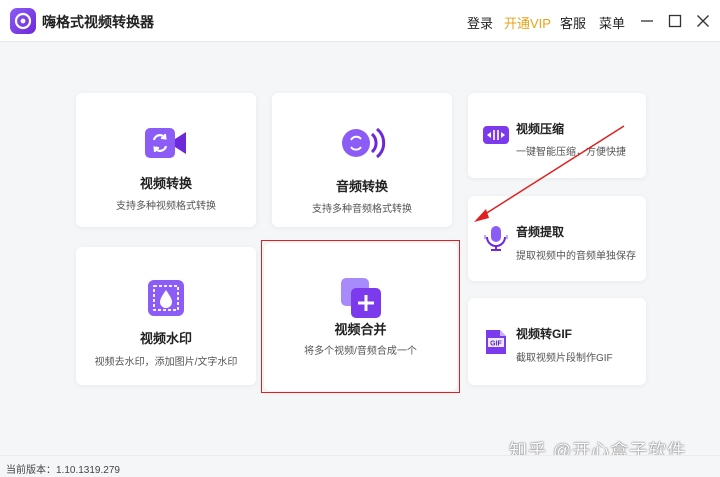  I want to click on video-merge-desc: 将多个视频/音频合成一个, so click(360, 351).